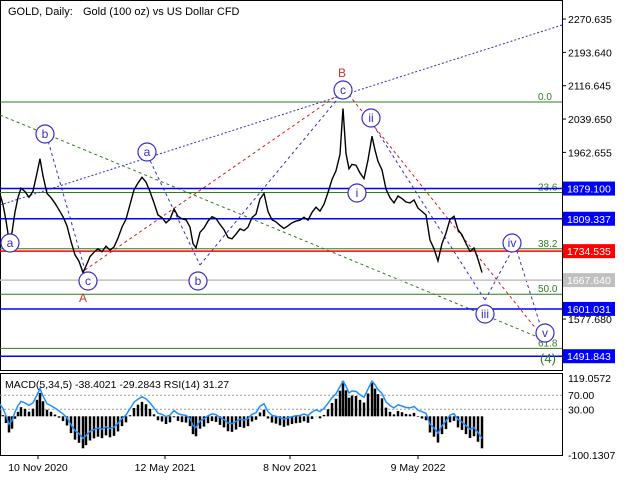  I want to click on fib-label: 50.0, so click(548, 289).